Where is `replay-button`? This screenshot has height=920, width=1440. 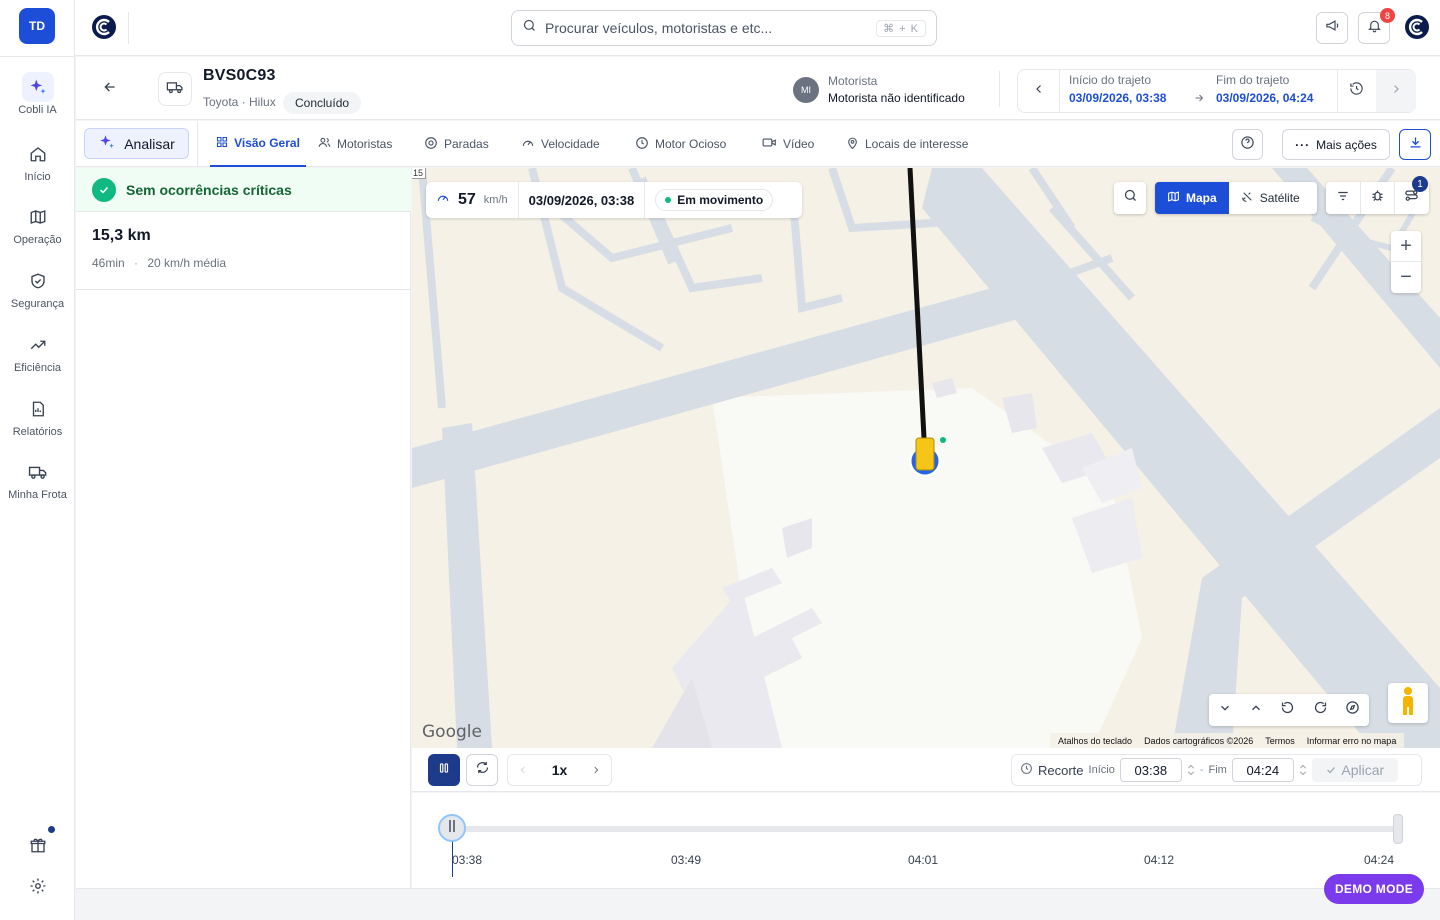
replay-button is located at coordinates (482, 770).